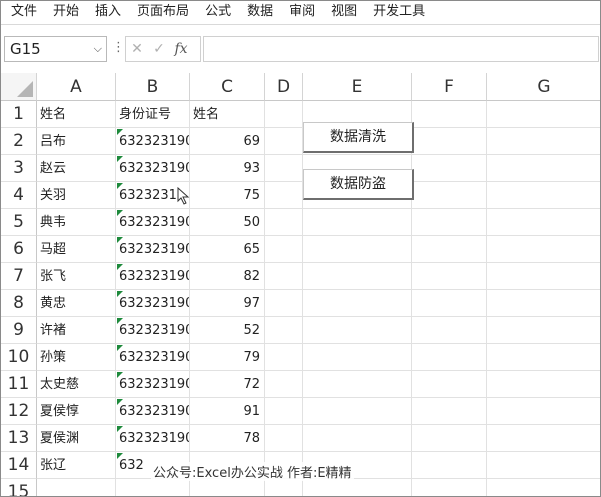 This screenshot has width=601, height=497. What do you see at coordinates (543, 87) in the screenshot?
I see `column-header-g: G` at bounding box center [543, 87].